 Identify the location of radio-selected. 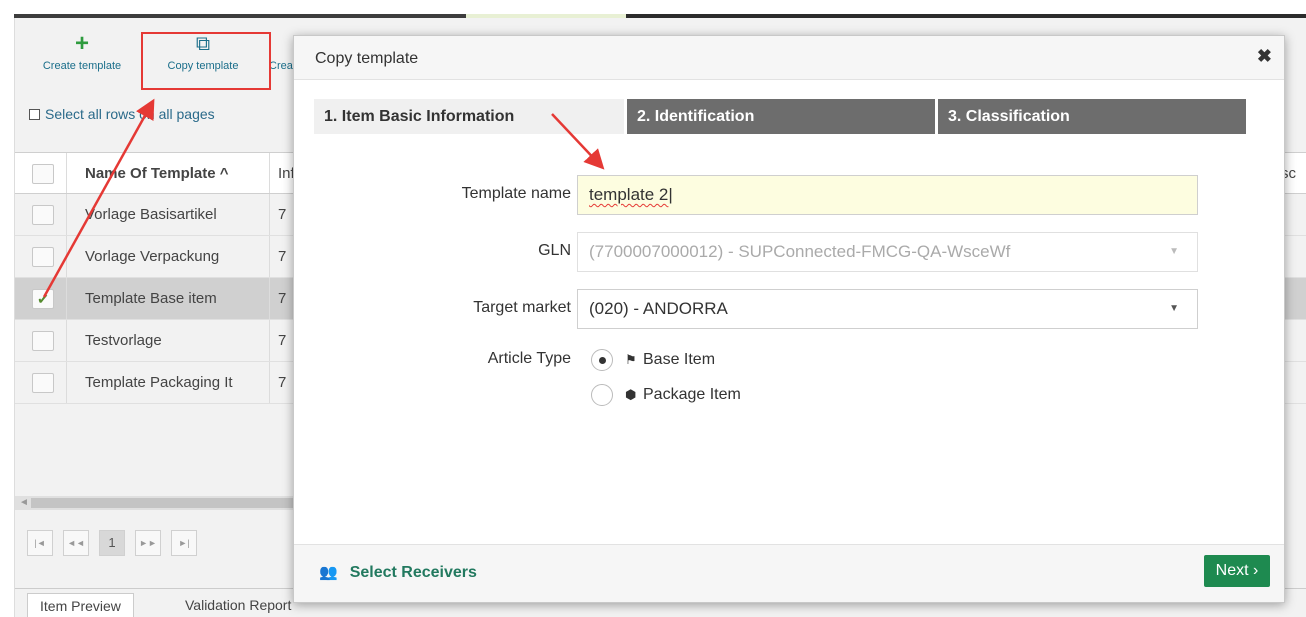
(602, 360).